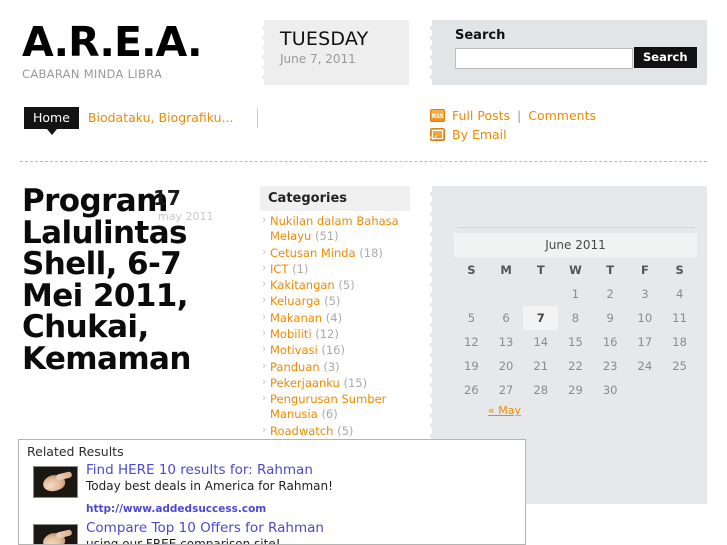  What do you see at coordinates (506, 342) in the screenshot?
I see `calendar-day: 13` at bounding box center [506, 342].